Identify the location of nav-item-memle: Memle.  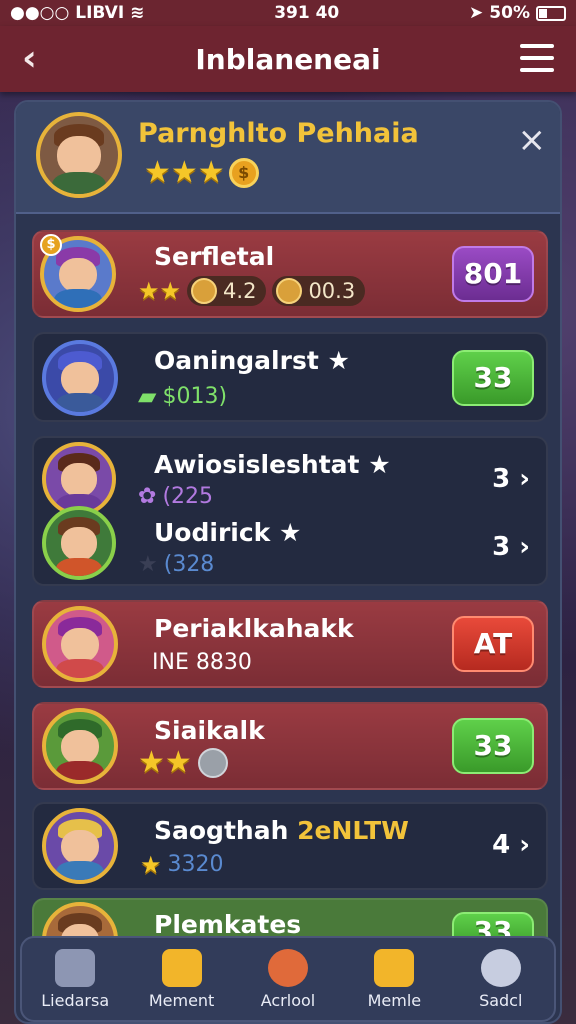
(394, 979).